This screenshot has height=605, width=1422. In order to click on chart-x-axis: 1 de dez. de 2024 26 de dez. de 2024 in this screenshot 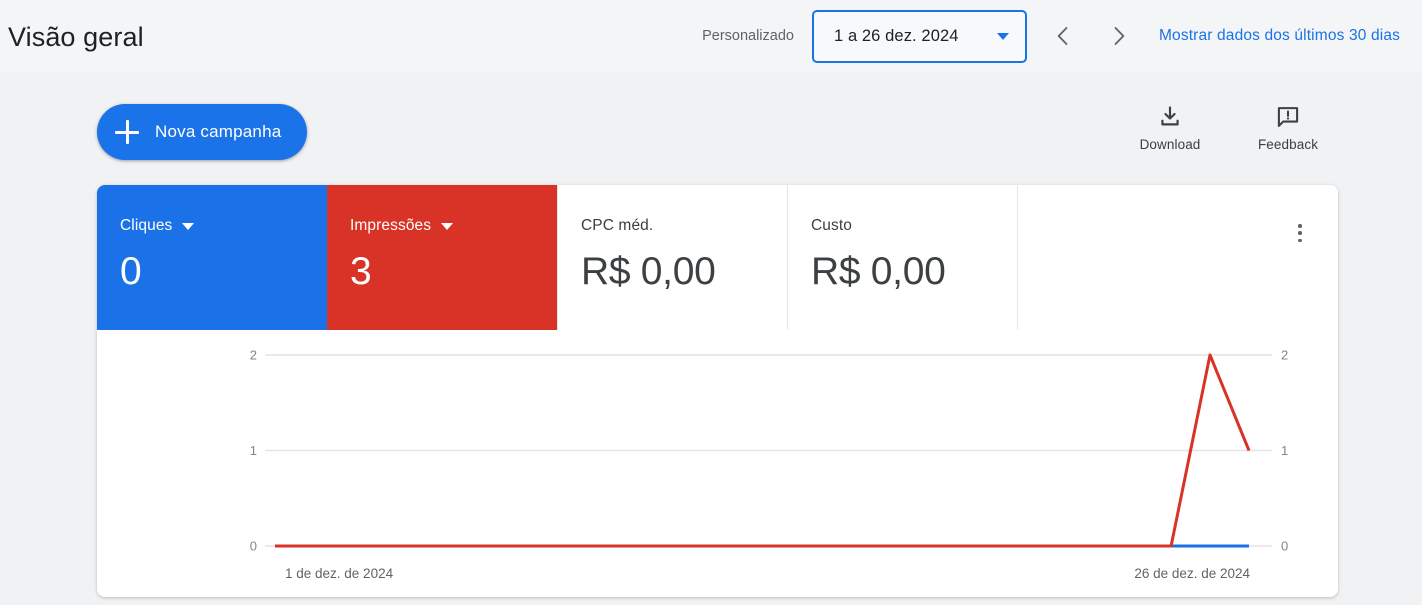, I will do `click(767, 573)`.